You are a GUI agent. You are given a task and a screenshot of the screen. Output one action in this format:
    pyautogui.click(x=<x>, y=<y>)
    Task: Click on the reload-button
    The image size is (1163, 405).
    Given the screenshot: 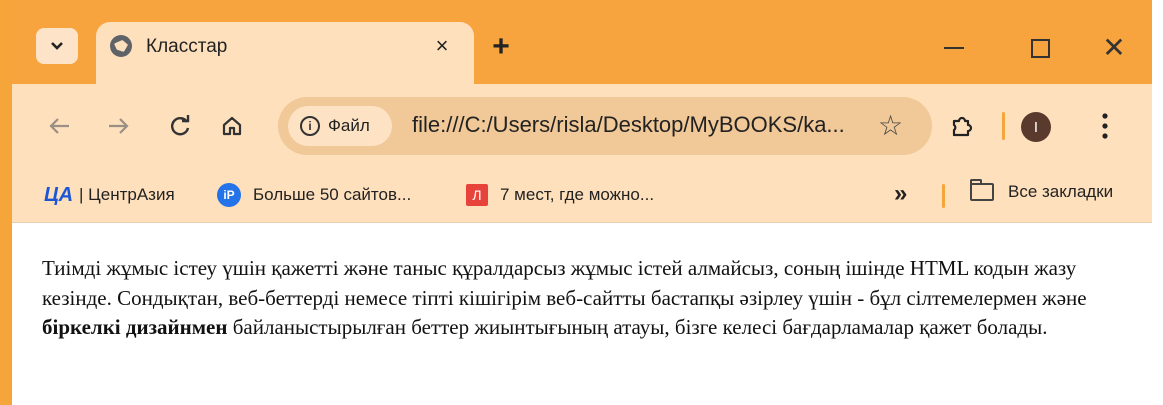 What is the action you would take?
    pyautogui.click(x=180, y=126)
    